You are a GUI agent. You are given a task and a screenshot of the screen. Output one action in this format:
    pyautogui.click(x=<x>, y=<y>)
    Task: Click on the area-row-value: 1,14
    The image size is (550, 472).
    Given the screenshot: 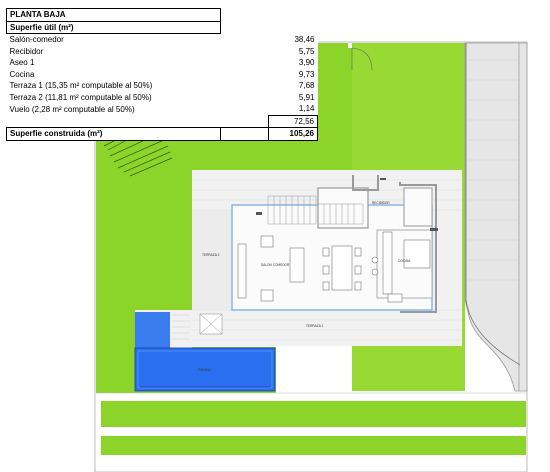 What is the action you would take?
    pyautogui.click(x=306, y=109)
    